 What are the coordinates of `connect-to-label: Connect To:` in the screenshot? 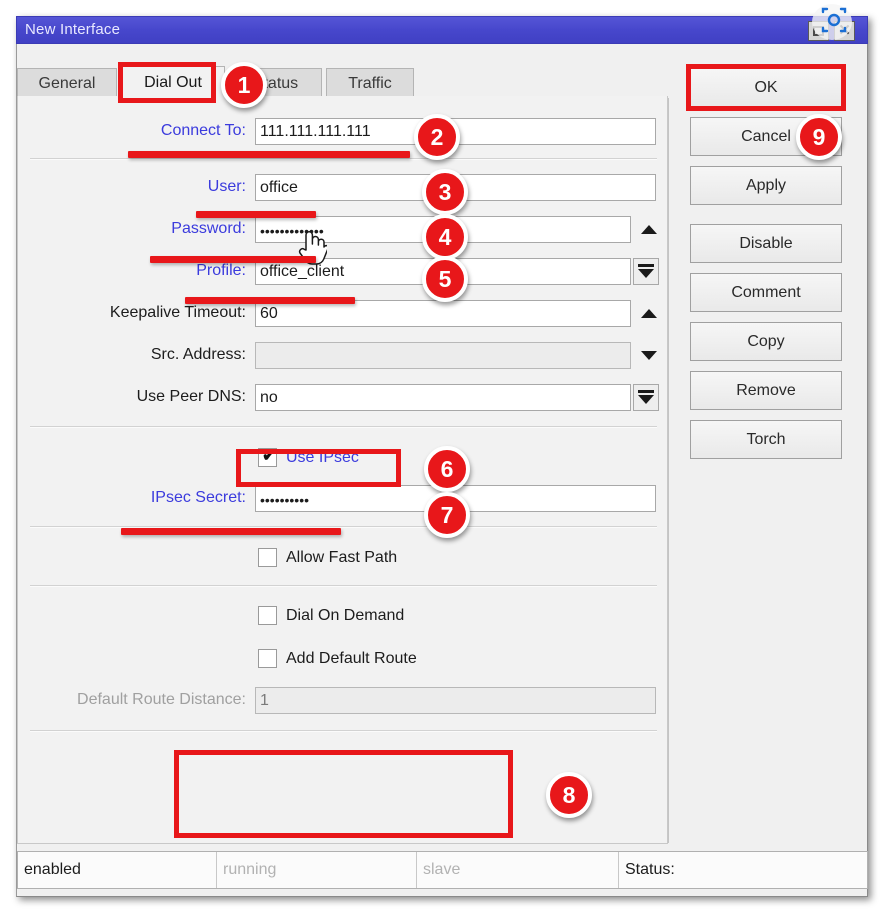 It's located at (203, 130).